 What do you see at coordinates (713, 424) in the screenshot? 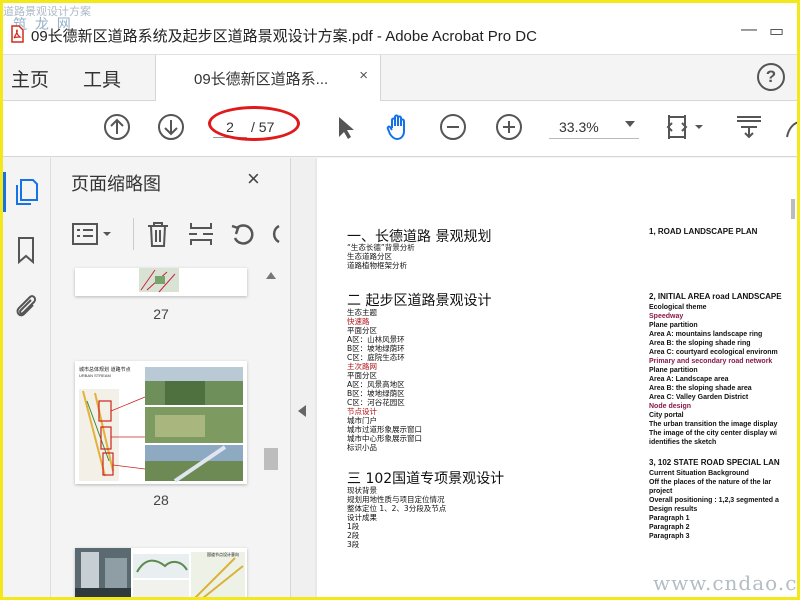
I see `toc-item: The urban transition the image display` at bounding box center [713, 424].